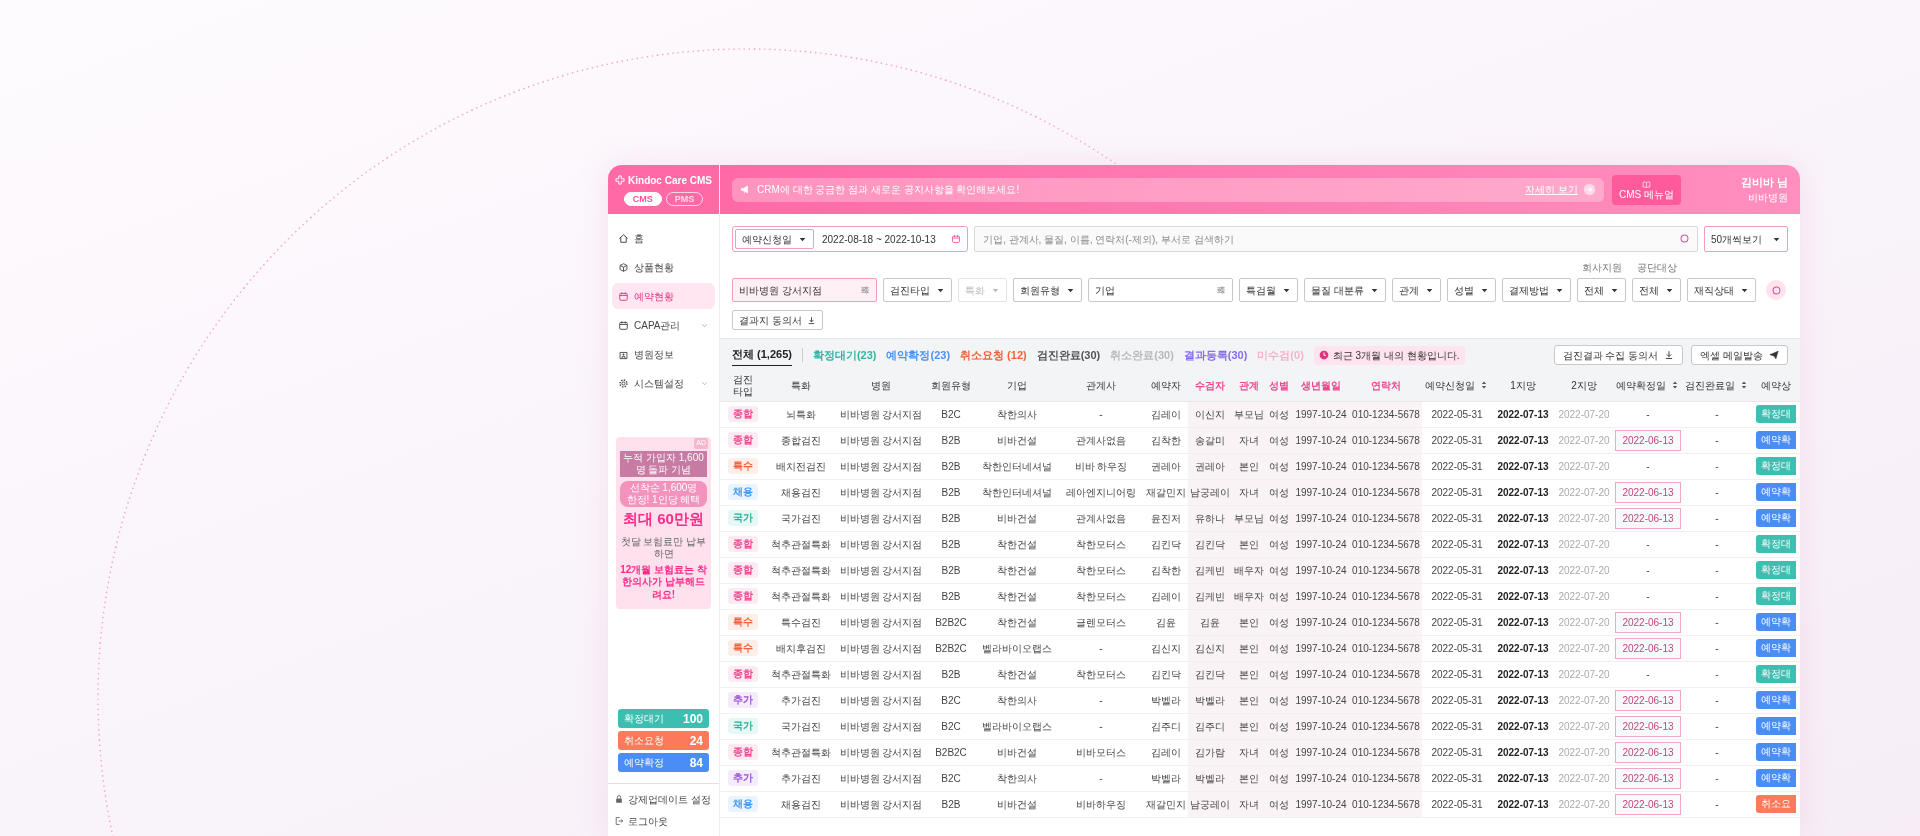  What do you see at coordinates (1646, 189) in the screenshot?
I see `manual-button: CMS 메뉴얼` at bounding box center [1646, 189].